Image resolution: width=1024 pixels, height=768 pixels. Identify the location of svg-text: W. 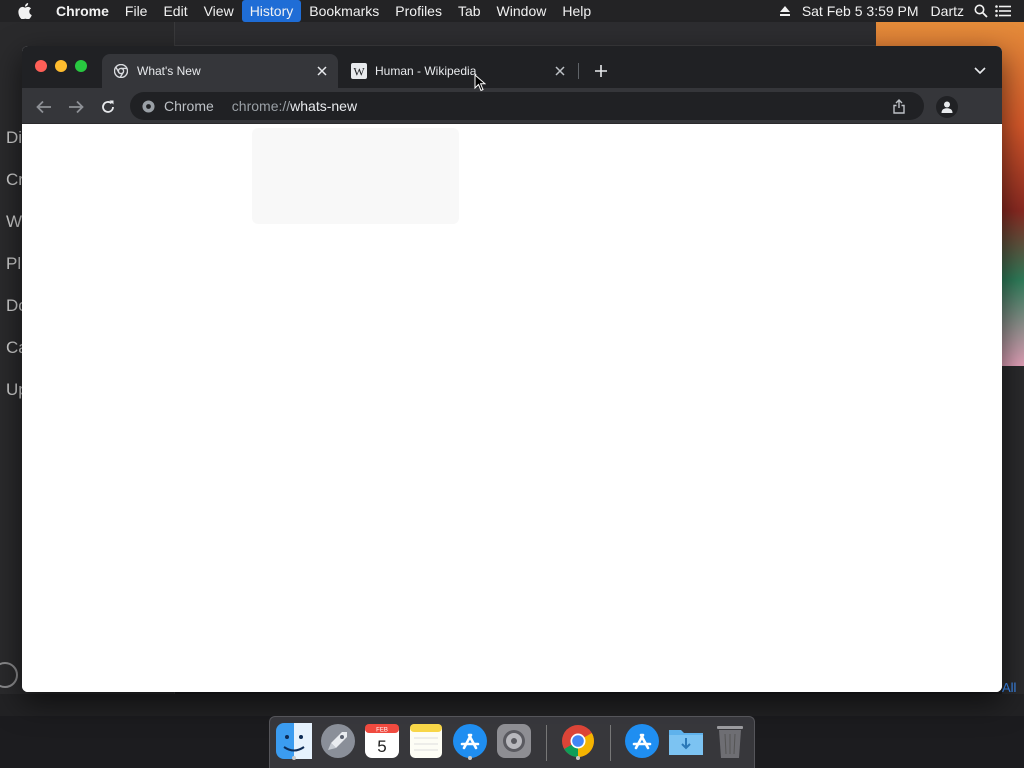
(359, 72).